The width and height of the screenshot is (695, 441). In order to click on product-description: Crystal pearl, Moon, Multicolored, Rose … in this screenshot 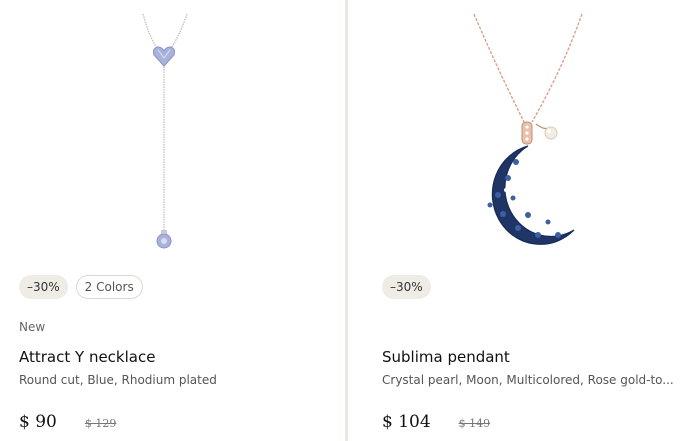, I will do `click(528, 380)`.